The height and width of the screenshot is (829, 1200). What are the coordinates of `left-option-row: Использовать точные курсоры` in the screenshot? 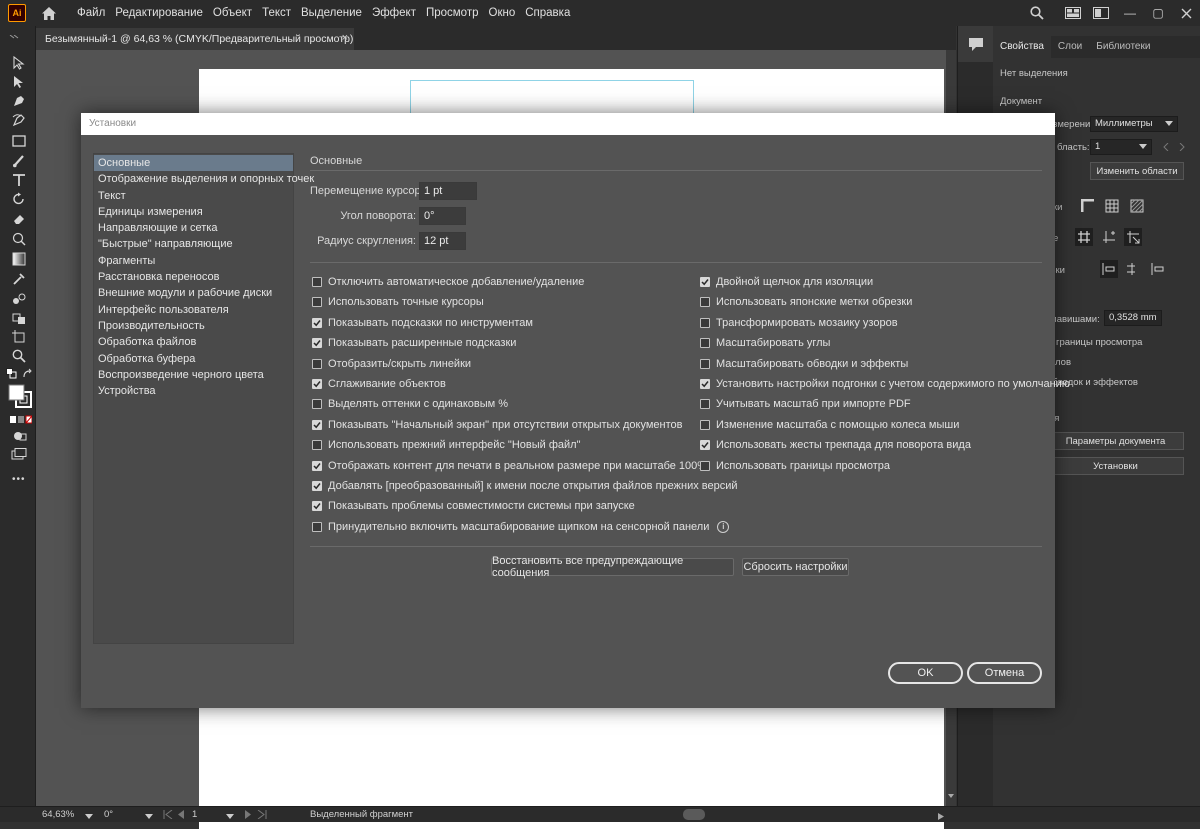 It's located at (398, 302).